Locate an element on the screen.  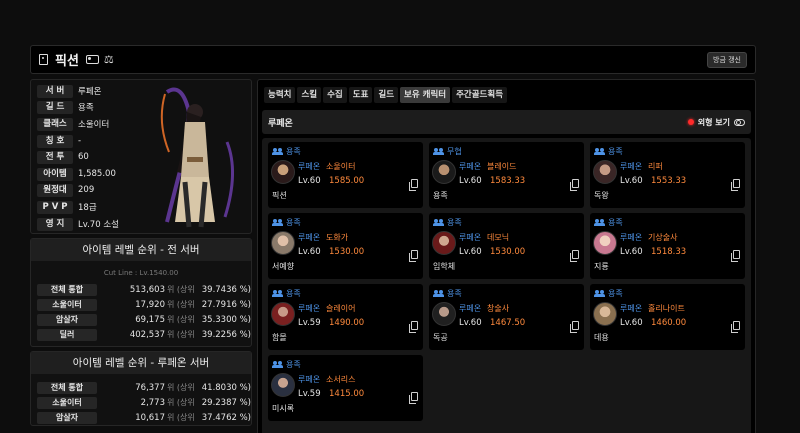
card-name: 서예향 is located at coordinates (283, 266).